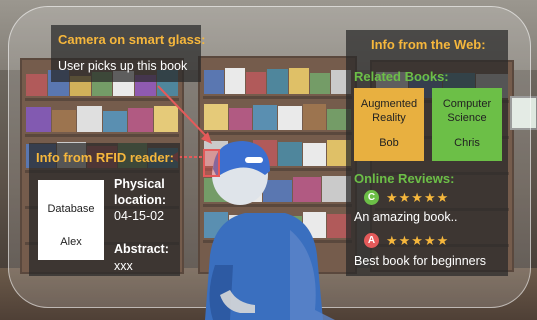  Describe the element at coordinates (389, 143) in the screenshot. I see `related-book-author: Bob` at that location.